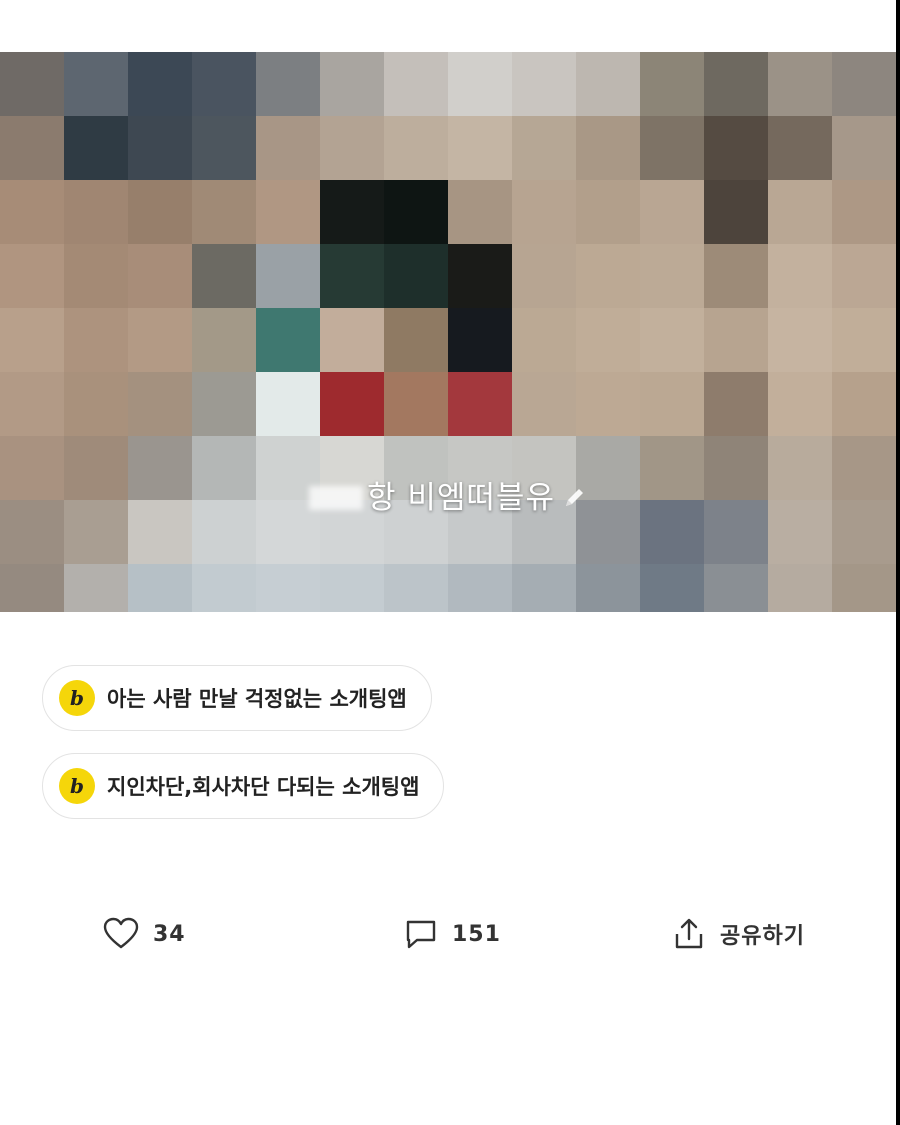 Image resolution: width=900 pixels, height=1125 pixels. What do you see at coordinates (898, 562) in the screenshot?
I see `window-edge` at bounding box center [898, 562].